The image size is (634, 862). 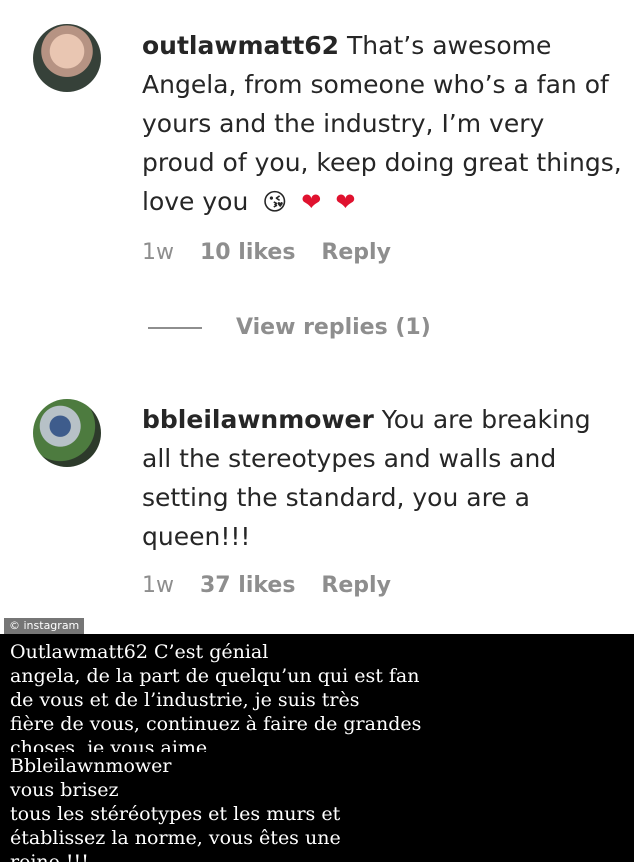 What do you see at coordinates (44, 626) in the screenshot?
I see `image-credit: © instagram` at bounding box center [44, 626].